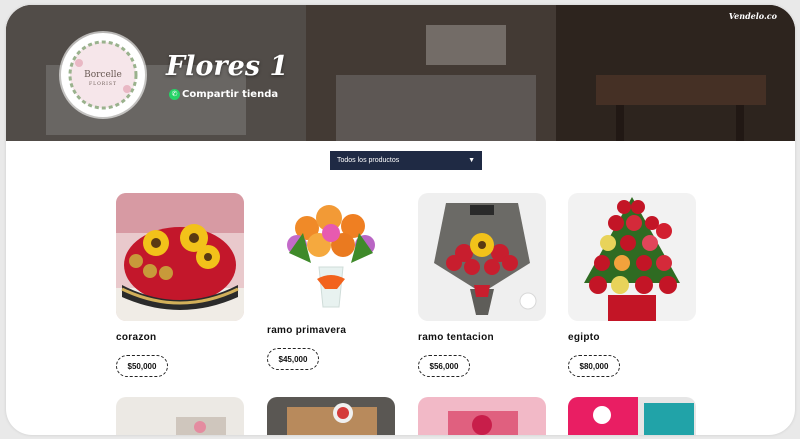 The width and height of the screenshot is (800, 439). What do you see at coordinates (293, 359) in the screenshot?
I see `product-price: $45,000` at bounding box center [293, 359].